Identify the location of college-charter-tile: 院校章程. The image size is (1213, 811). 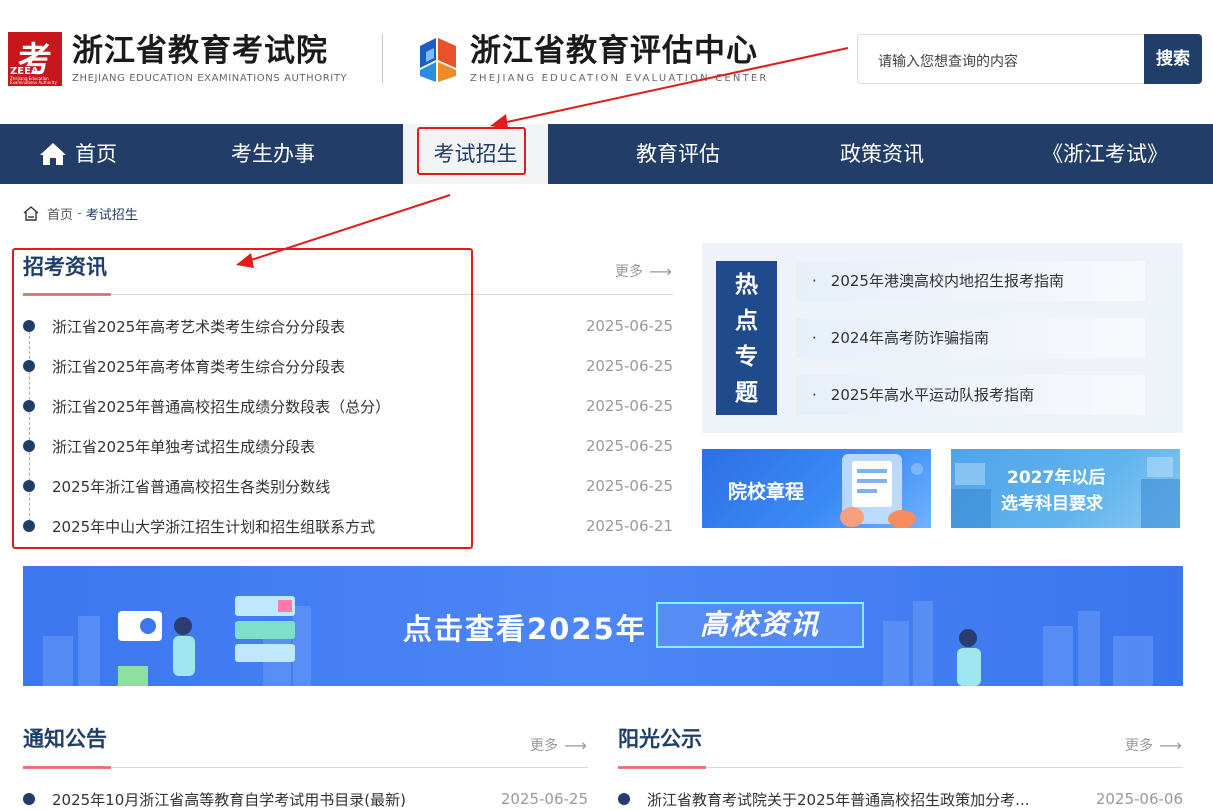
(816, 488).